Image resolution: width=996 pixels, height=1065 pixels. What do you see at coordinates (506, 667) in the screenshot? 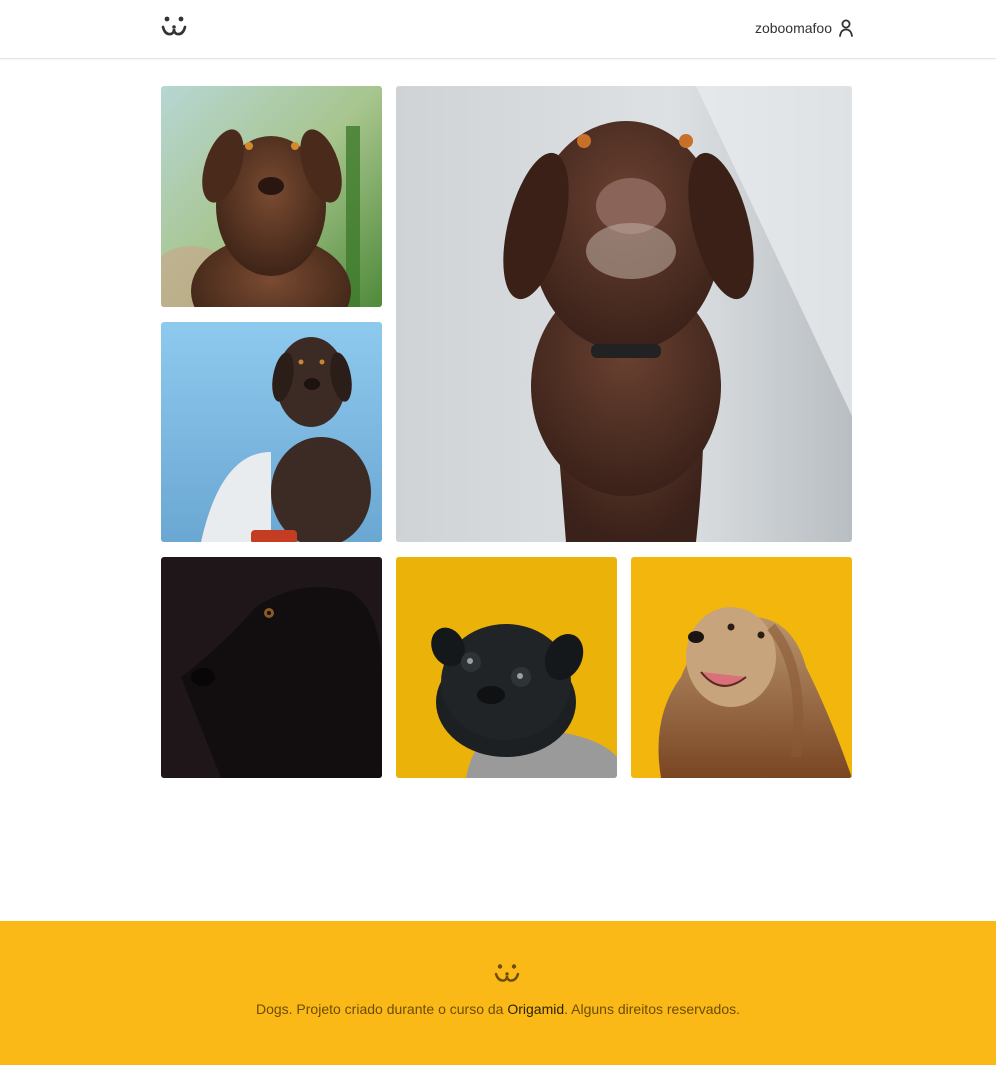
I see `feed-photo-pug-yellow` at bounding box center [506, 667].